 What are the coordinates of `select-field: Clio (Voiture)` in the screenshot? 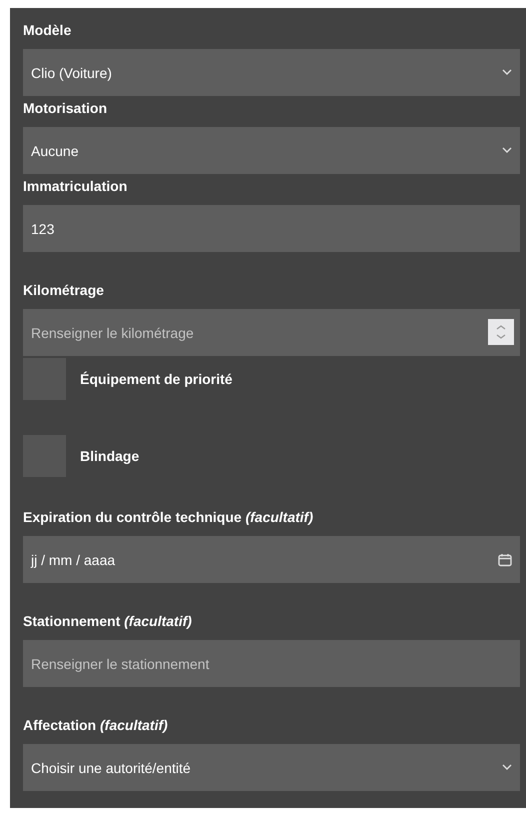 It's located at (271, 72).